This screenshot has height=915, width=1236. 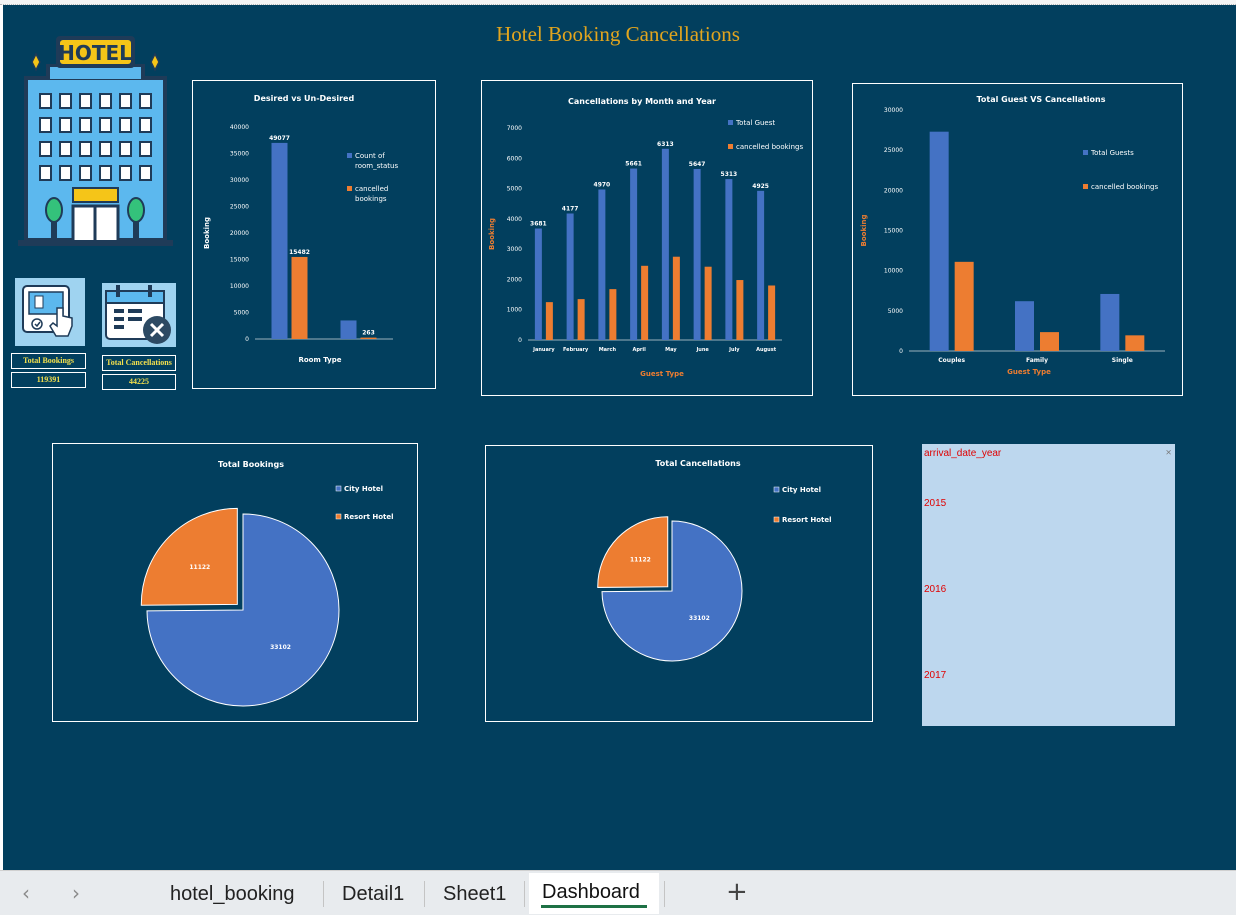 I want to click on y-tick-label: 5000, so click(x=514, y=189).